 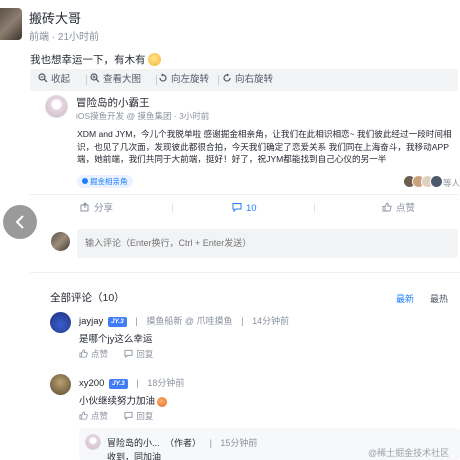 What do you see at coordinates (190, 79) in the screenshot?
I see `rotate-left-label: 向左旋转` at bounding box center [190, 79].